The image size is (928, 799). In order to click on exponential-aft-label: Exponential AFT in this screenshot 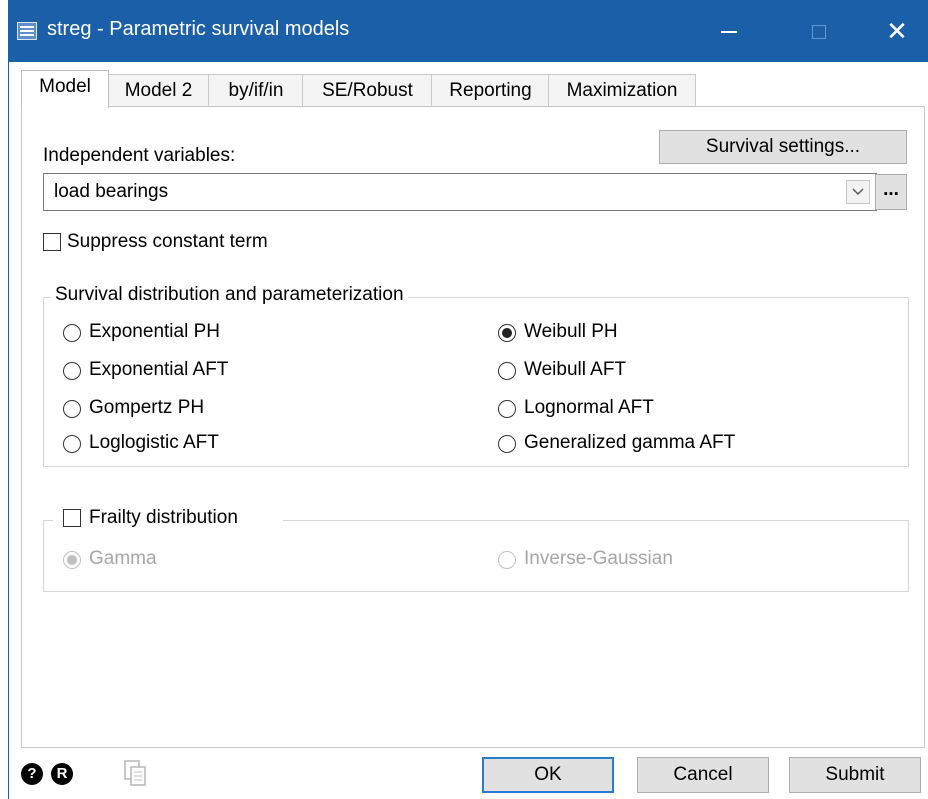, I will do `click(159, 369)`.